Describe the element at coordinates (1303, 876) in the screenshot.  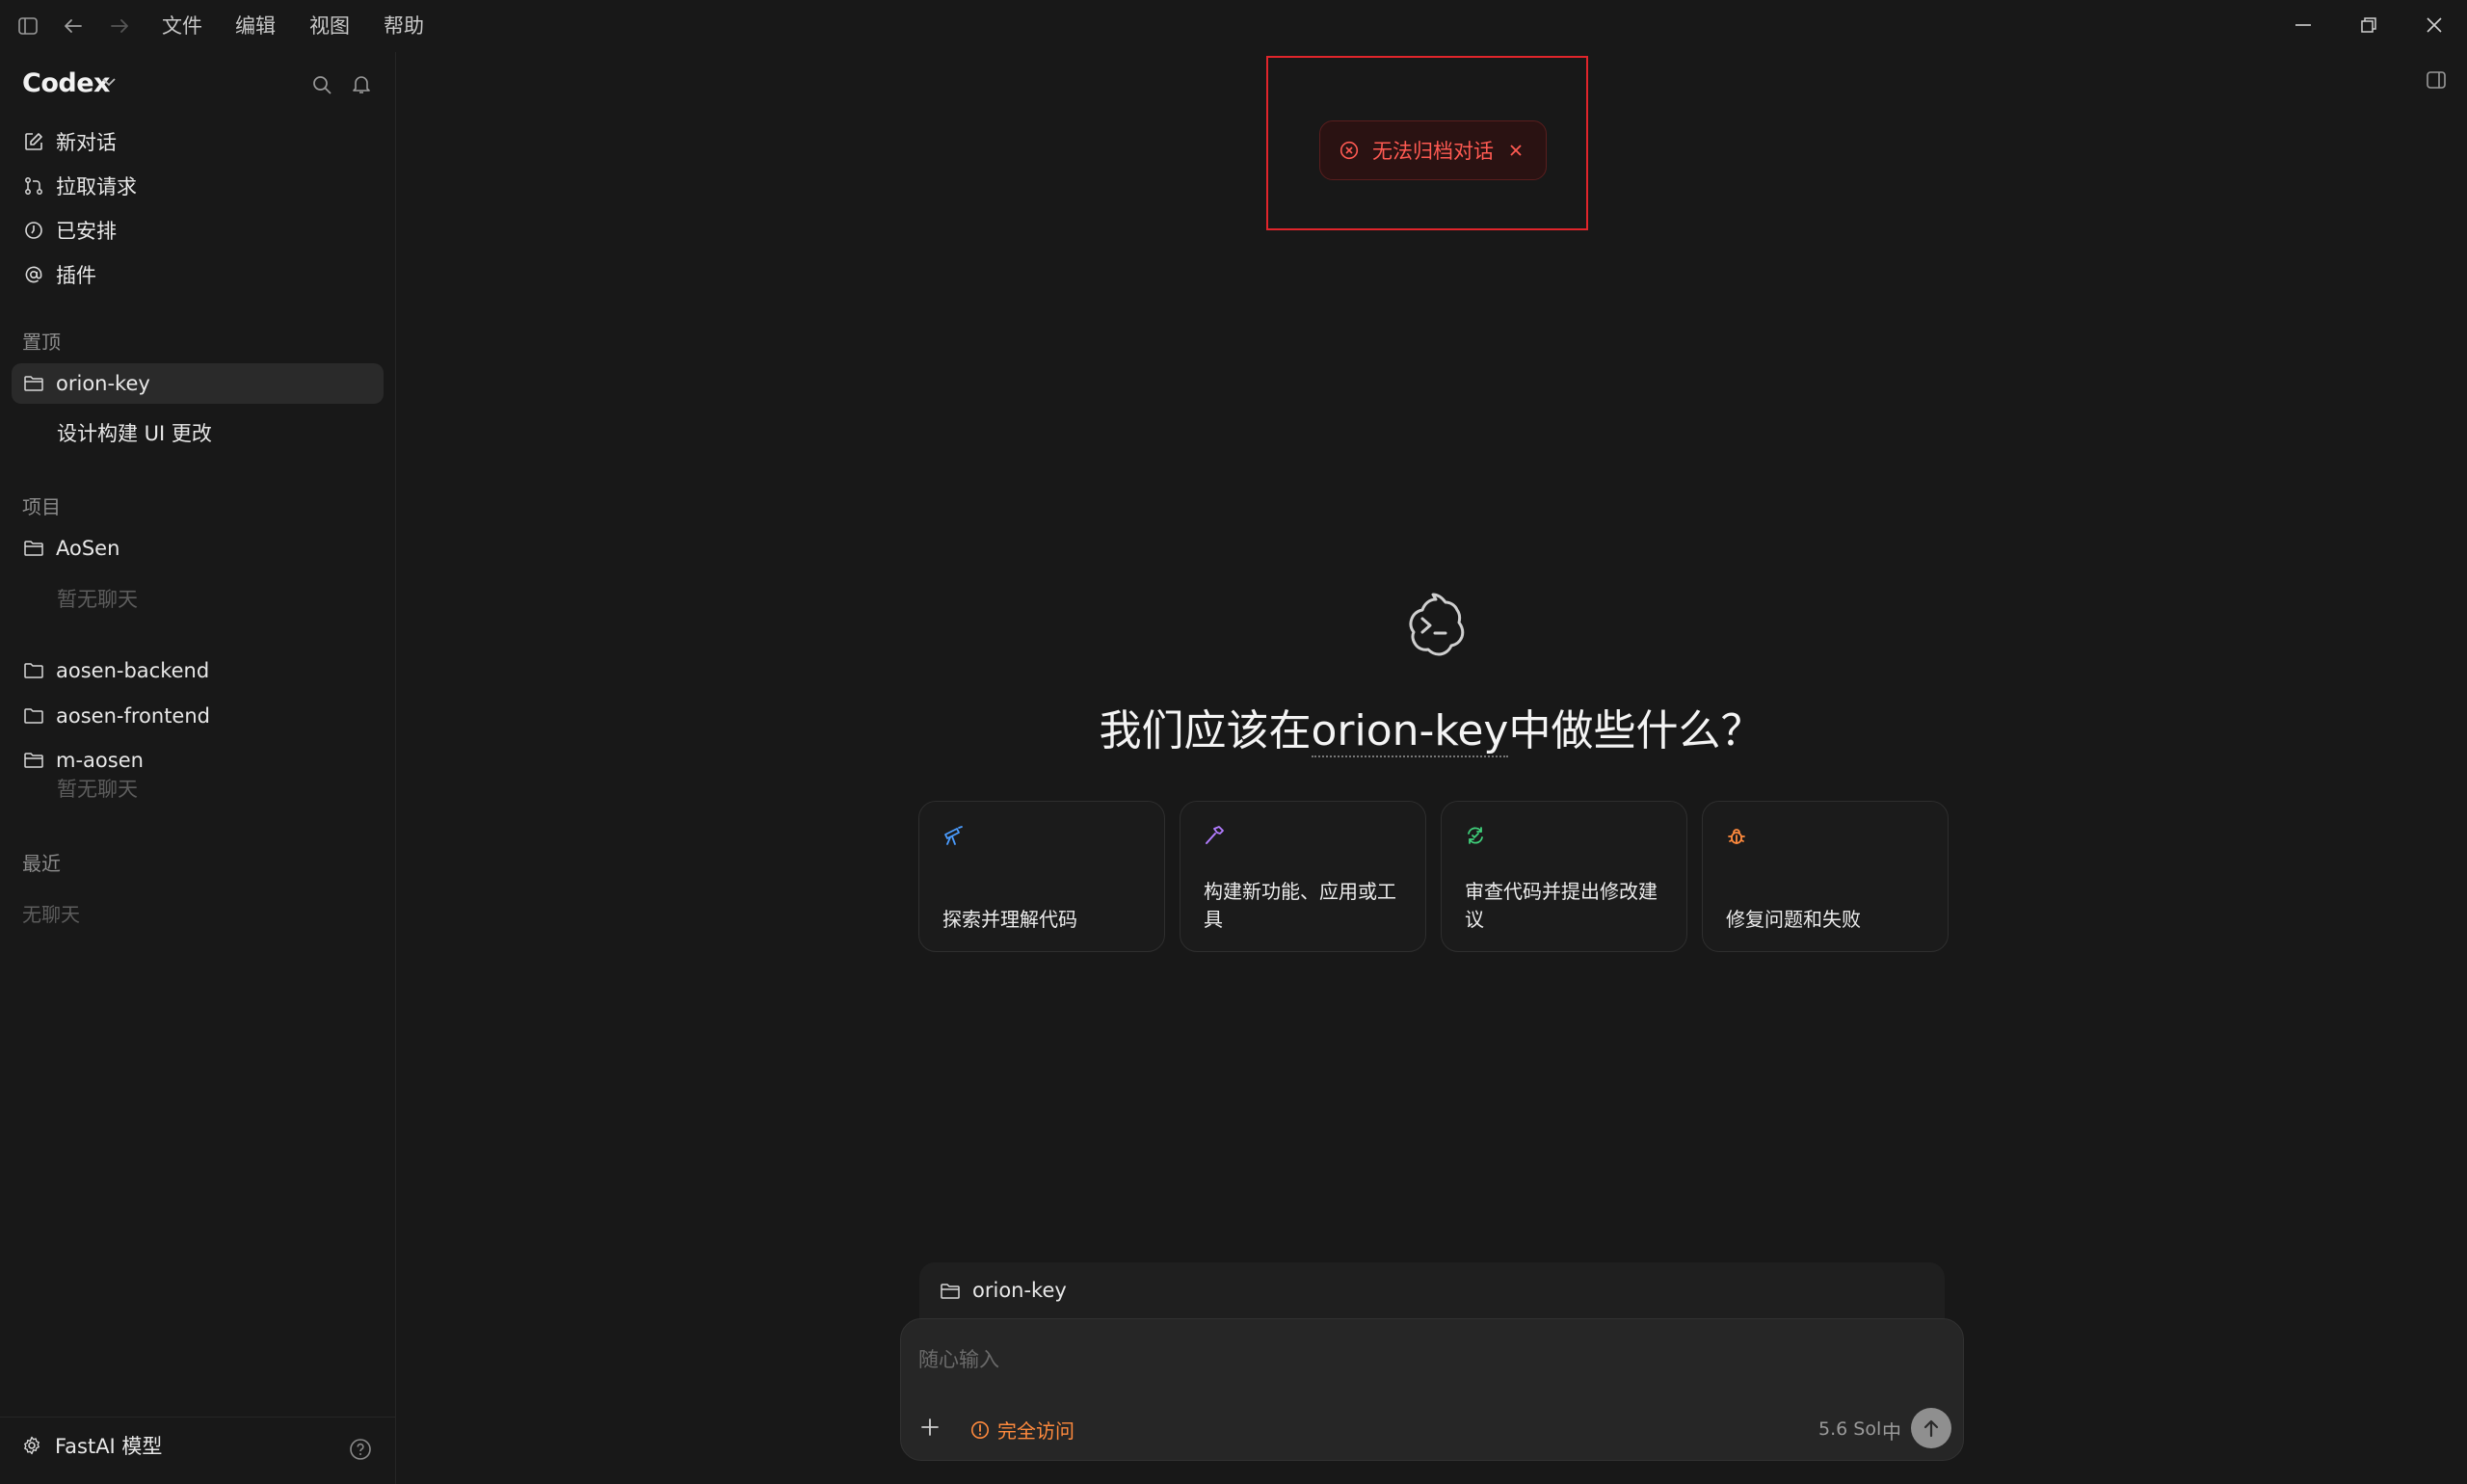
I see `suggestion-card-build: 构建新功能、应用或工具` at that location.